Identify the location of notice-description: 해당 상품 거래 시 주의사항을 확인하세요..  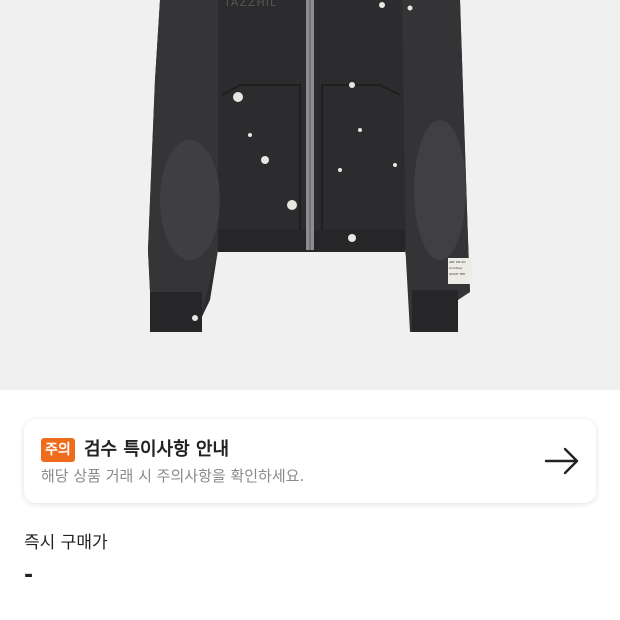
(173, 476).